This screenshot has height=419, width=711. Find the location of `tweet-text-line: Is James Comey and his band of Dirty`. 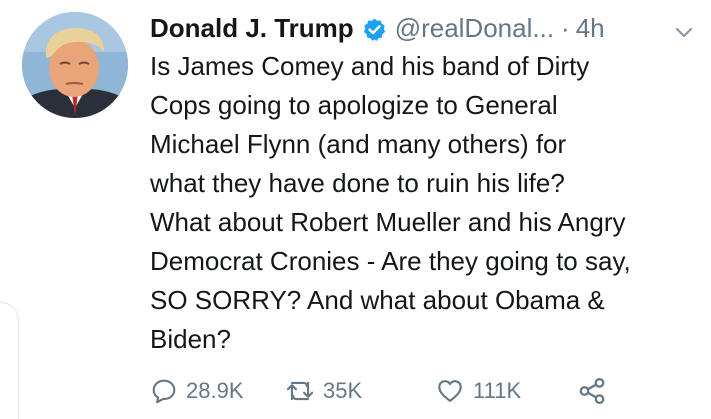

tweet-text-line: Is James Comey and his band of Dirty is located at coordinates (370, 66).